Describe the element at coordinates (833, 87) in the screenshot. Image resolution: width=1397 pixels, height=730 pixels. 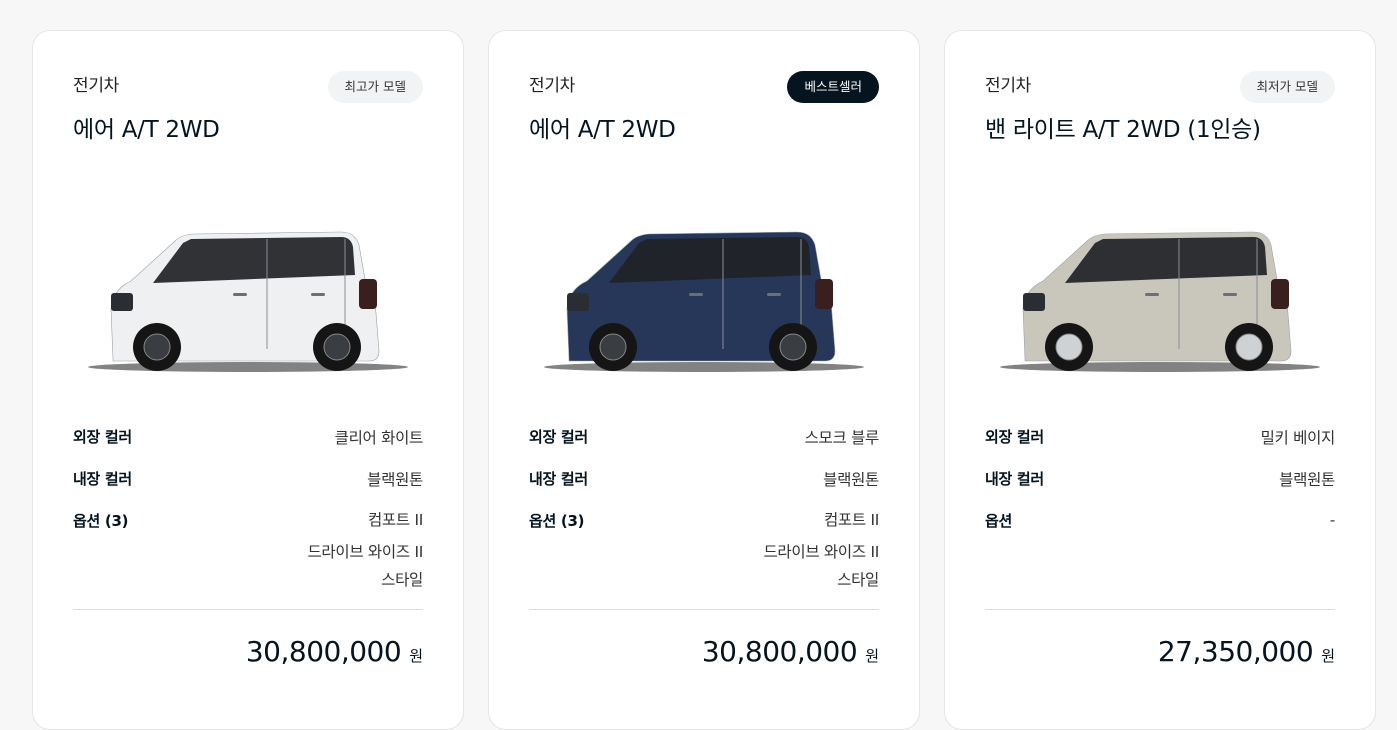
I see `badge: 베스트셀러` at that location.